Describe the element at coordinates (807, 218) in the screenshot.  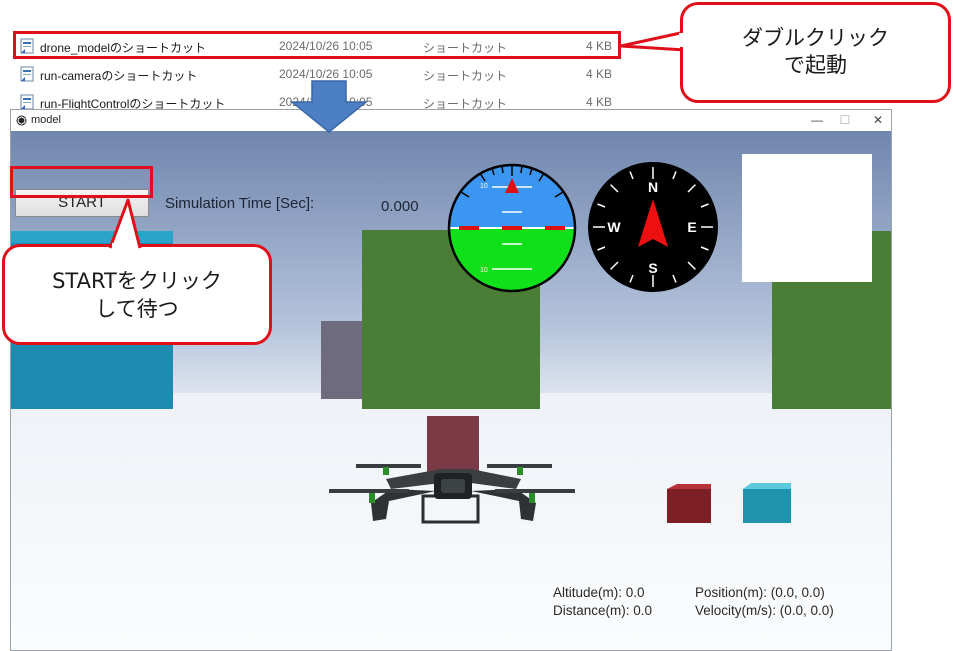
I see `camera-view-panel` at that location.